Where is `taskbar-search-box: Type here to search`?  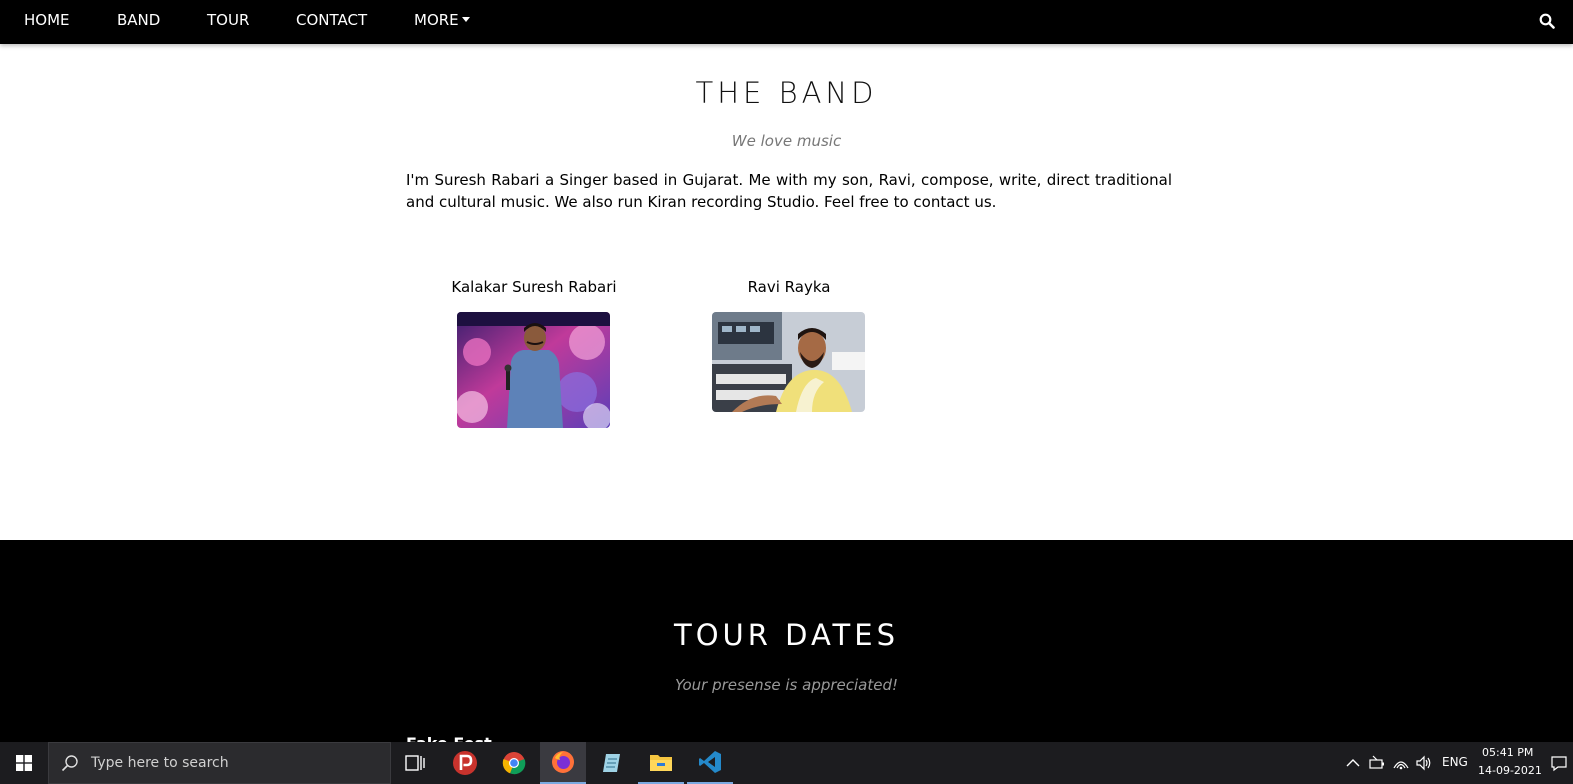
taskbar-search-box: Type here to search is located at coordinates (219, 763).